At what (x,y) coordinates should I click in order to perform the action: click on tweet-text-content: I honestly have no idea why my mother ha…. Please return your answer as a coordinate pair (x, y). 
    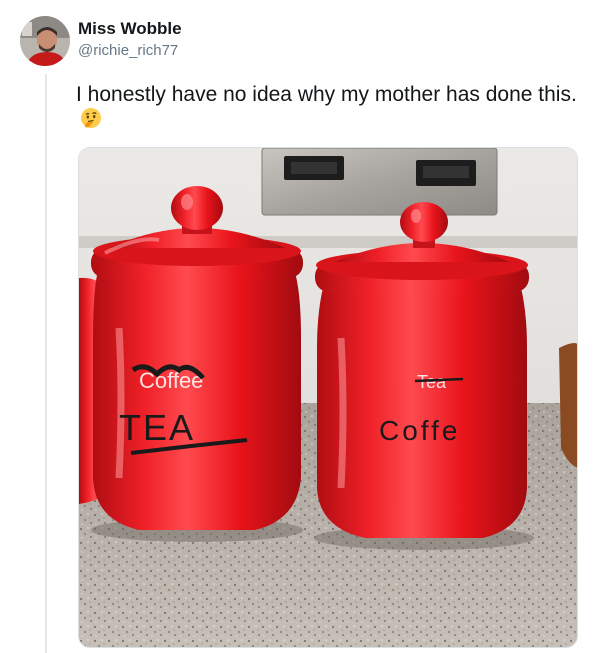
    Looking at the image, I should click on (326, 94).